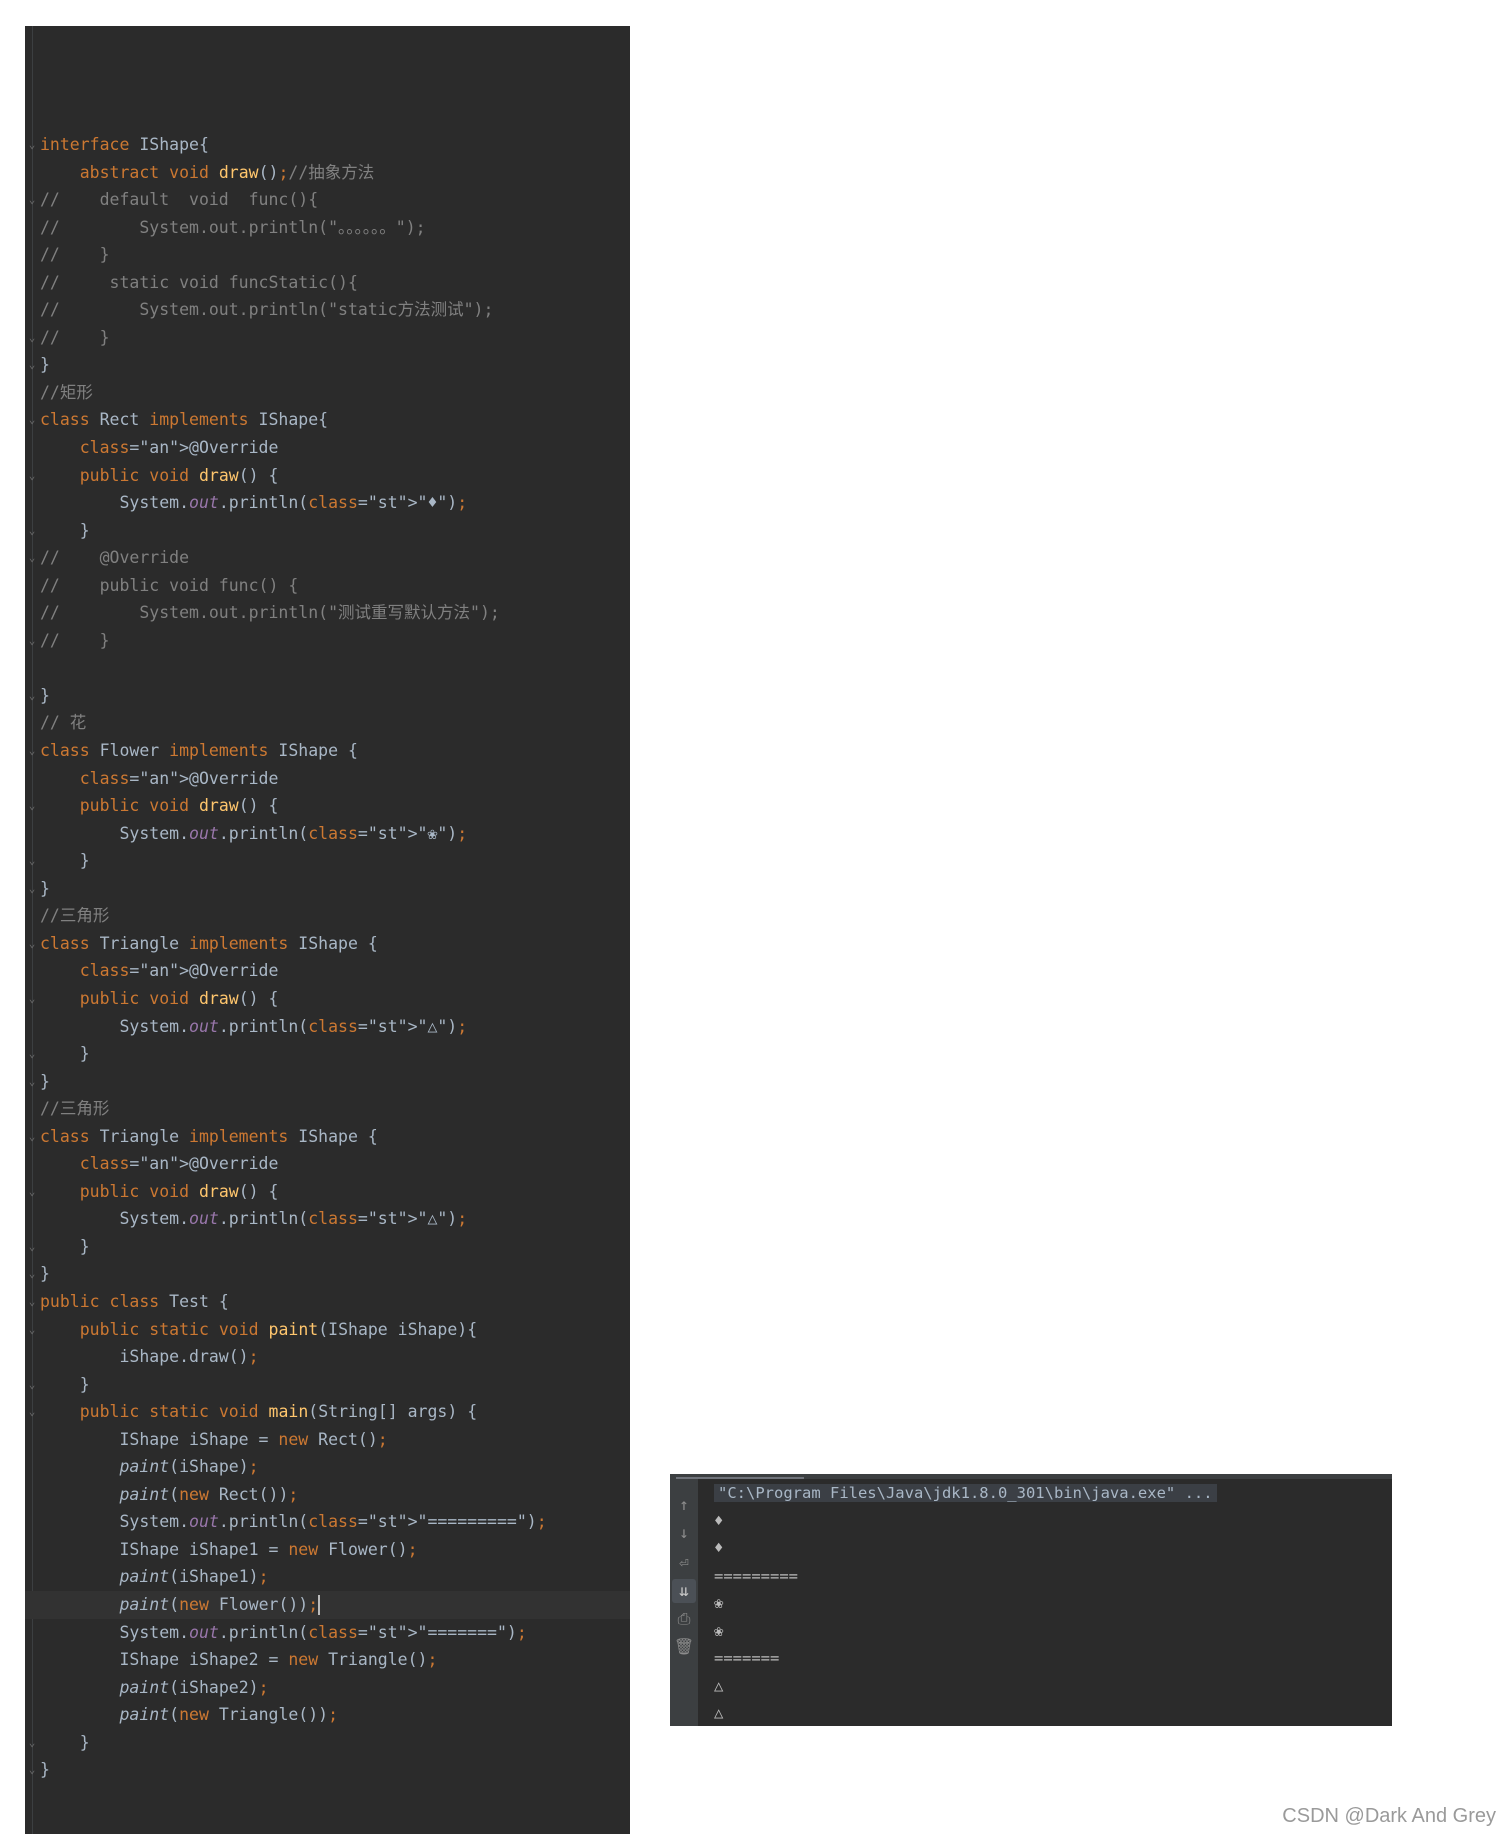  Describe the element at coordinates (327, 834) in the screenshot. I see `code-line: System.out.println(class="st">"❀");` at that location.